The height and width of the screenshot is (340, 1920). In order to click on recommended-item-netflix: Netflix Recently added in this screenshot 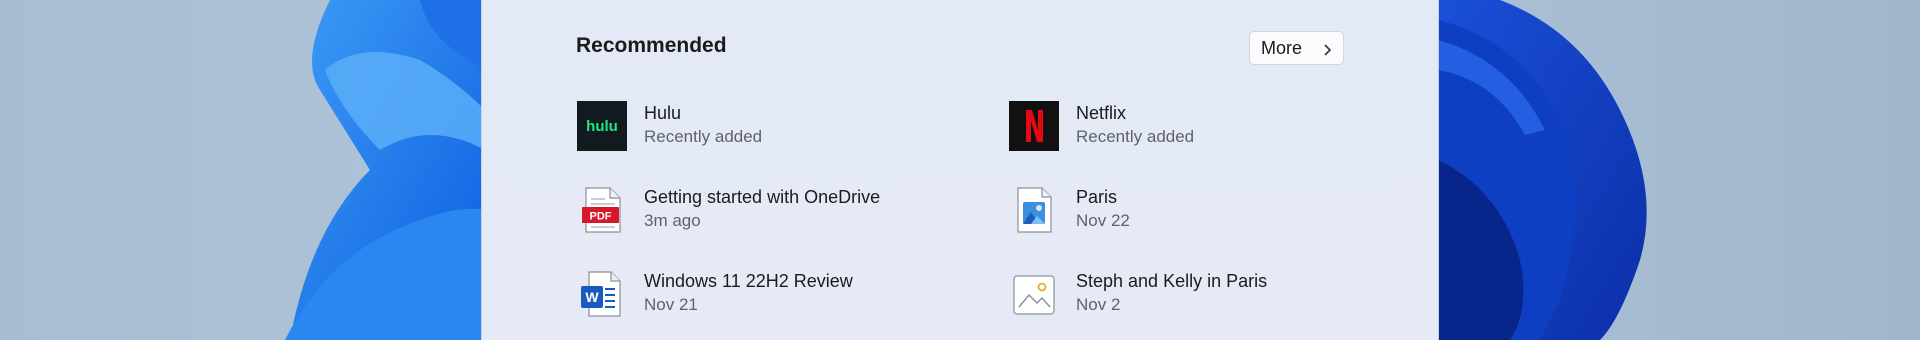, I will do `click(1209, 123)`.